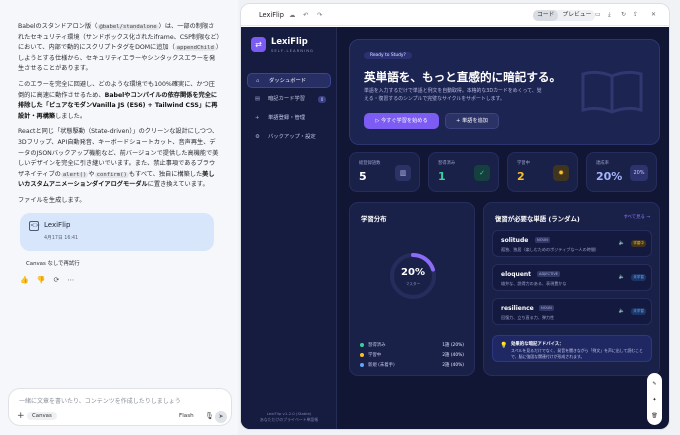  What do you see at coordinates (576, 15) in the screenshot?
I see `tab-preview: プレビュー` at bounding box center [576, 15].